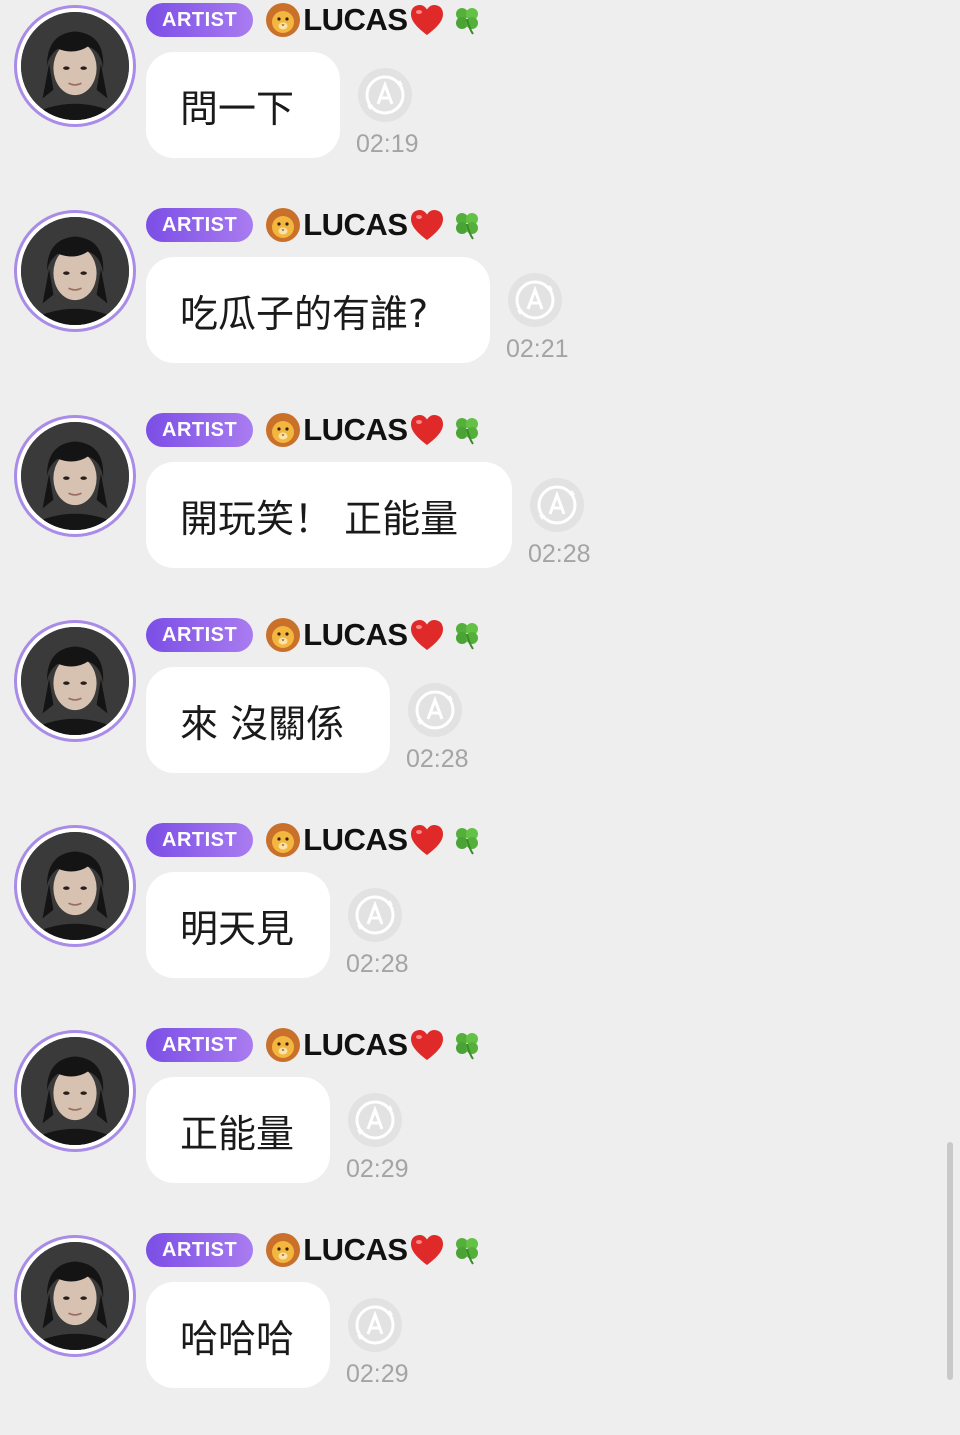 Image resolution: width=960 pixels, height=1435 pixels. I want to click on message-meta: 02:21, so click(541, 317).